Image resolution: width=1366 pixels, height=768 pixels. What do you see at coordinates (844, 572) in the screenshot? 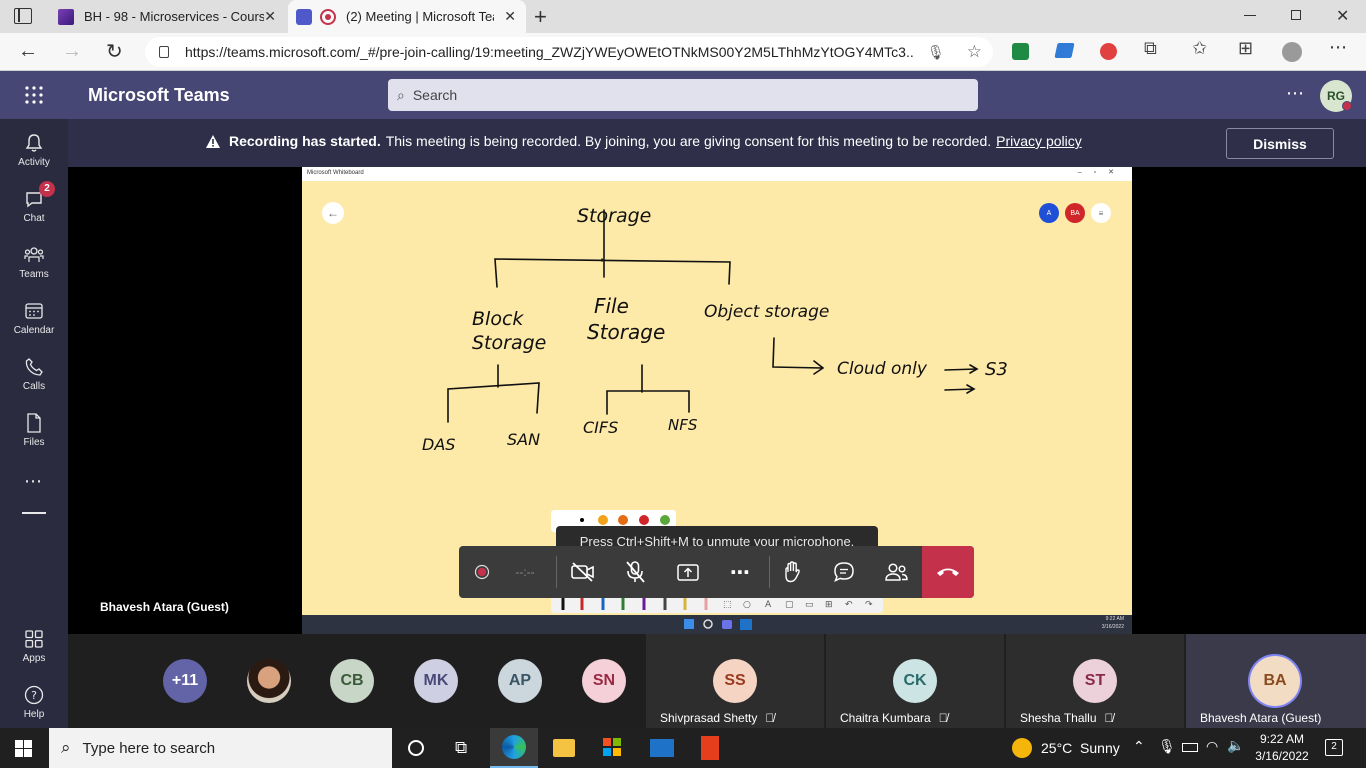
I see `chat-button` at bounding box center [844, 572].